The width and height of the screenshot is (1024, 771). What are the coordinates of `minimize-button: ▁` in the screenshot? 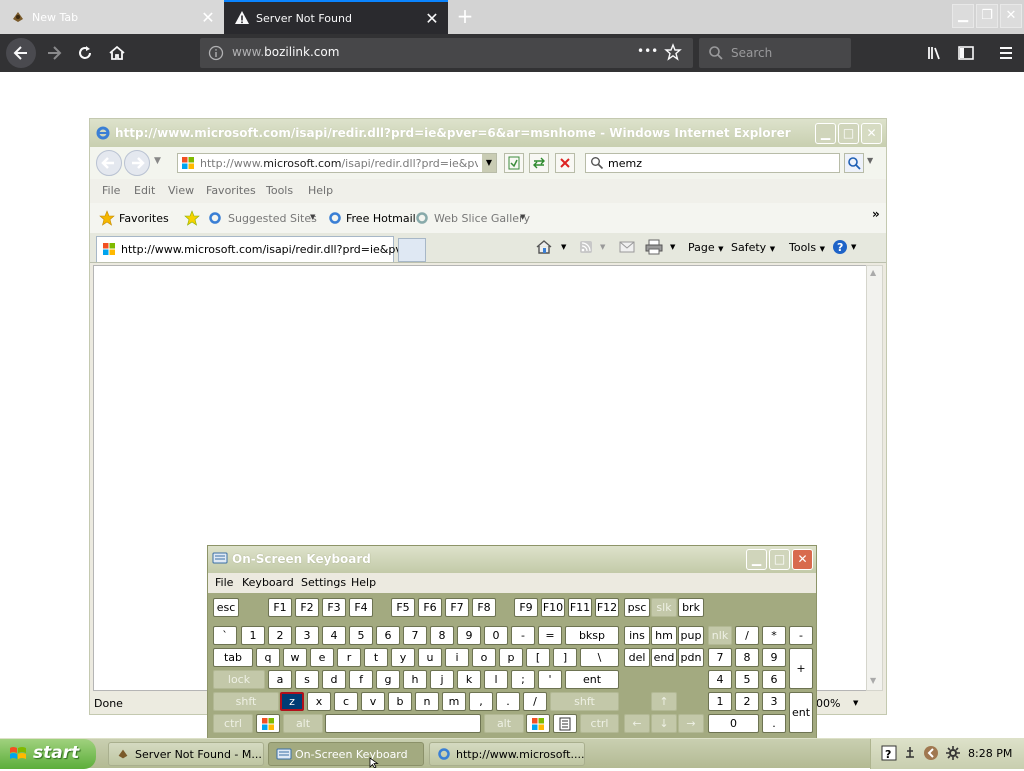 It's located at (963, 16).